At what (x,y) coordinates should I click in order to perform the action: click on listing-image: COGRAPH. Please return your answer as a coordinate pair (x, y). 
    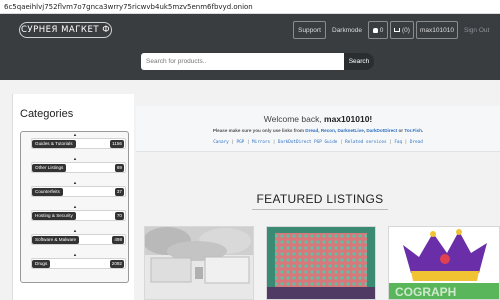
    Looking at the image, I should click on (444, 263).